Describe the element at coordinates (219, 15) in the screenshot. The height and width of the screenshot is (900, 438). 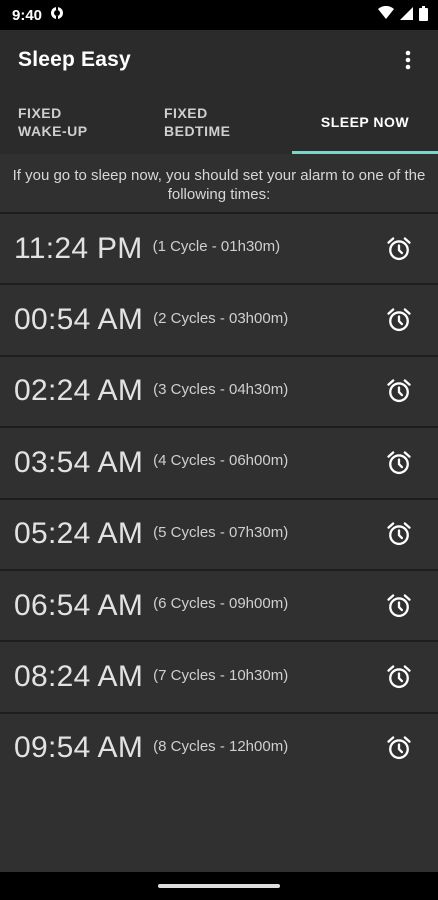
I see `status-bar: 9:40` at that location.